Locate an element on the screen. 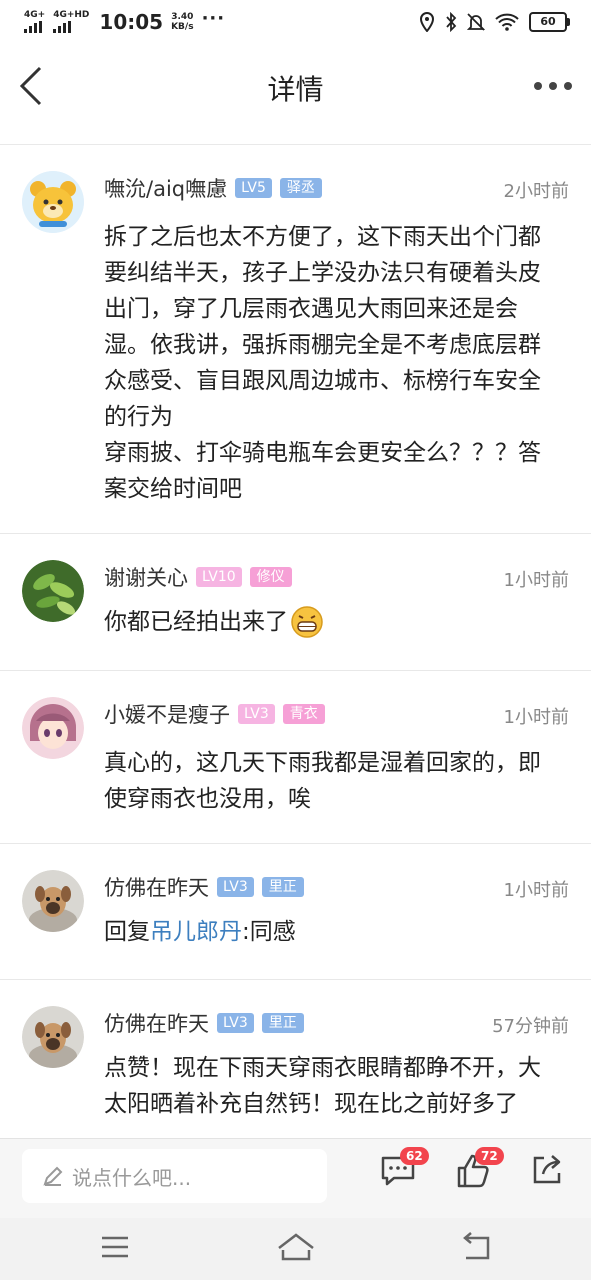 The height and width of the screenshot is (1280, 591). location-icon is located at coordinates (427, 22).